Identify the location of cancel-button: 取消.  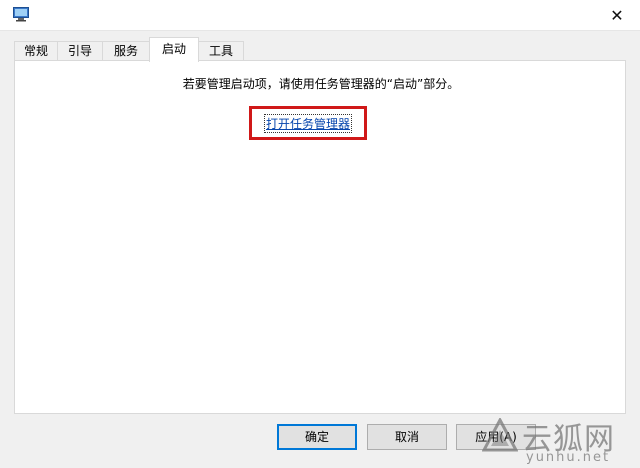
(407, 437).